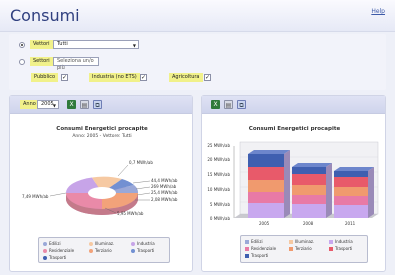  I want to click on bar-2005, so click(269, 184).